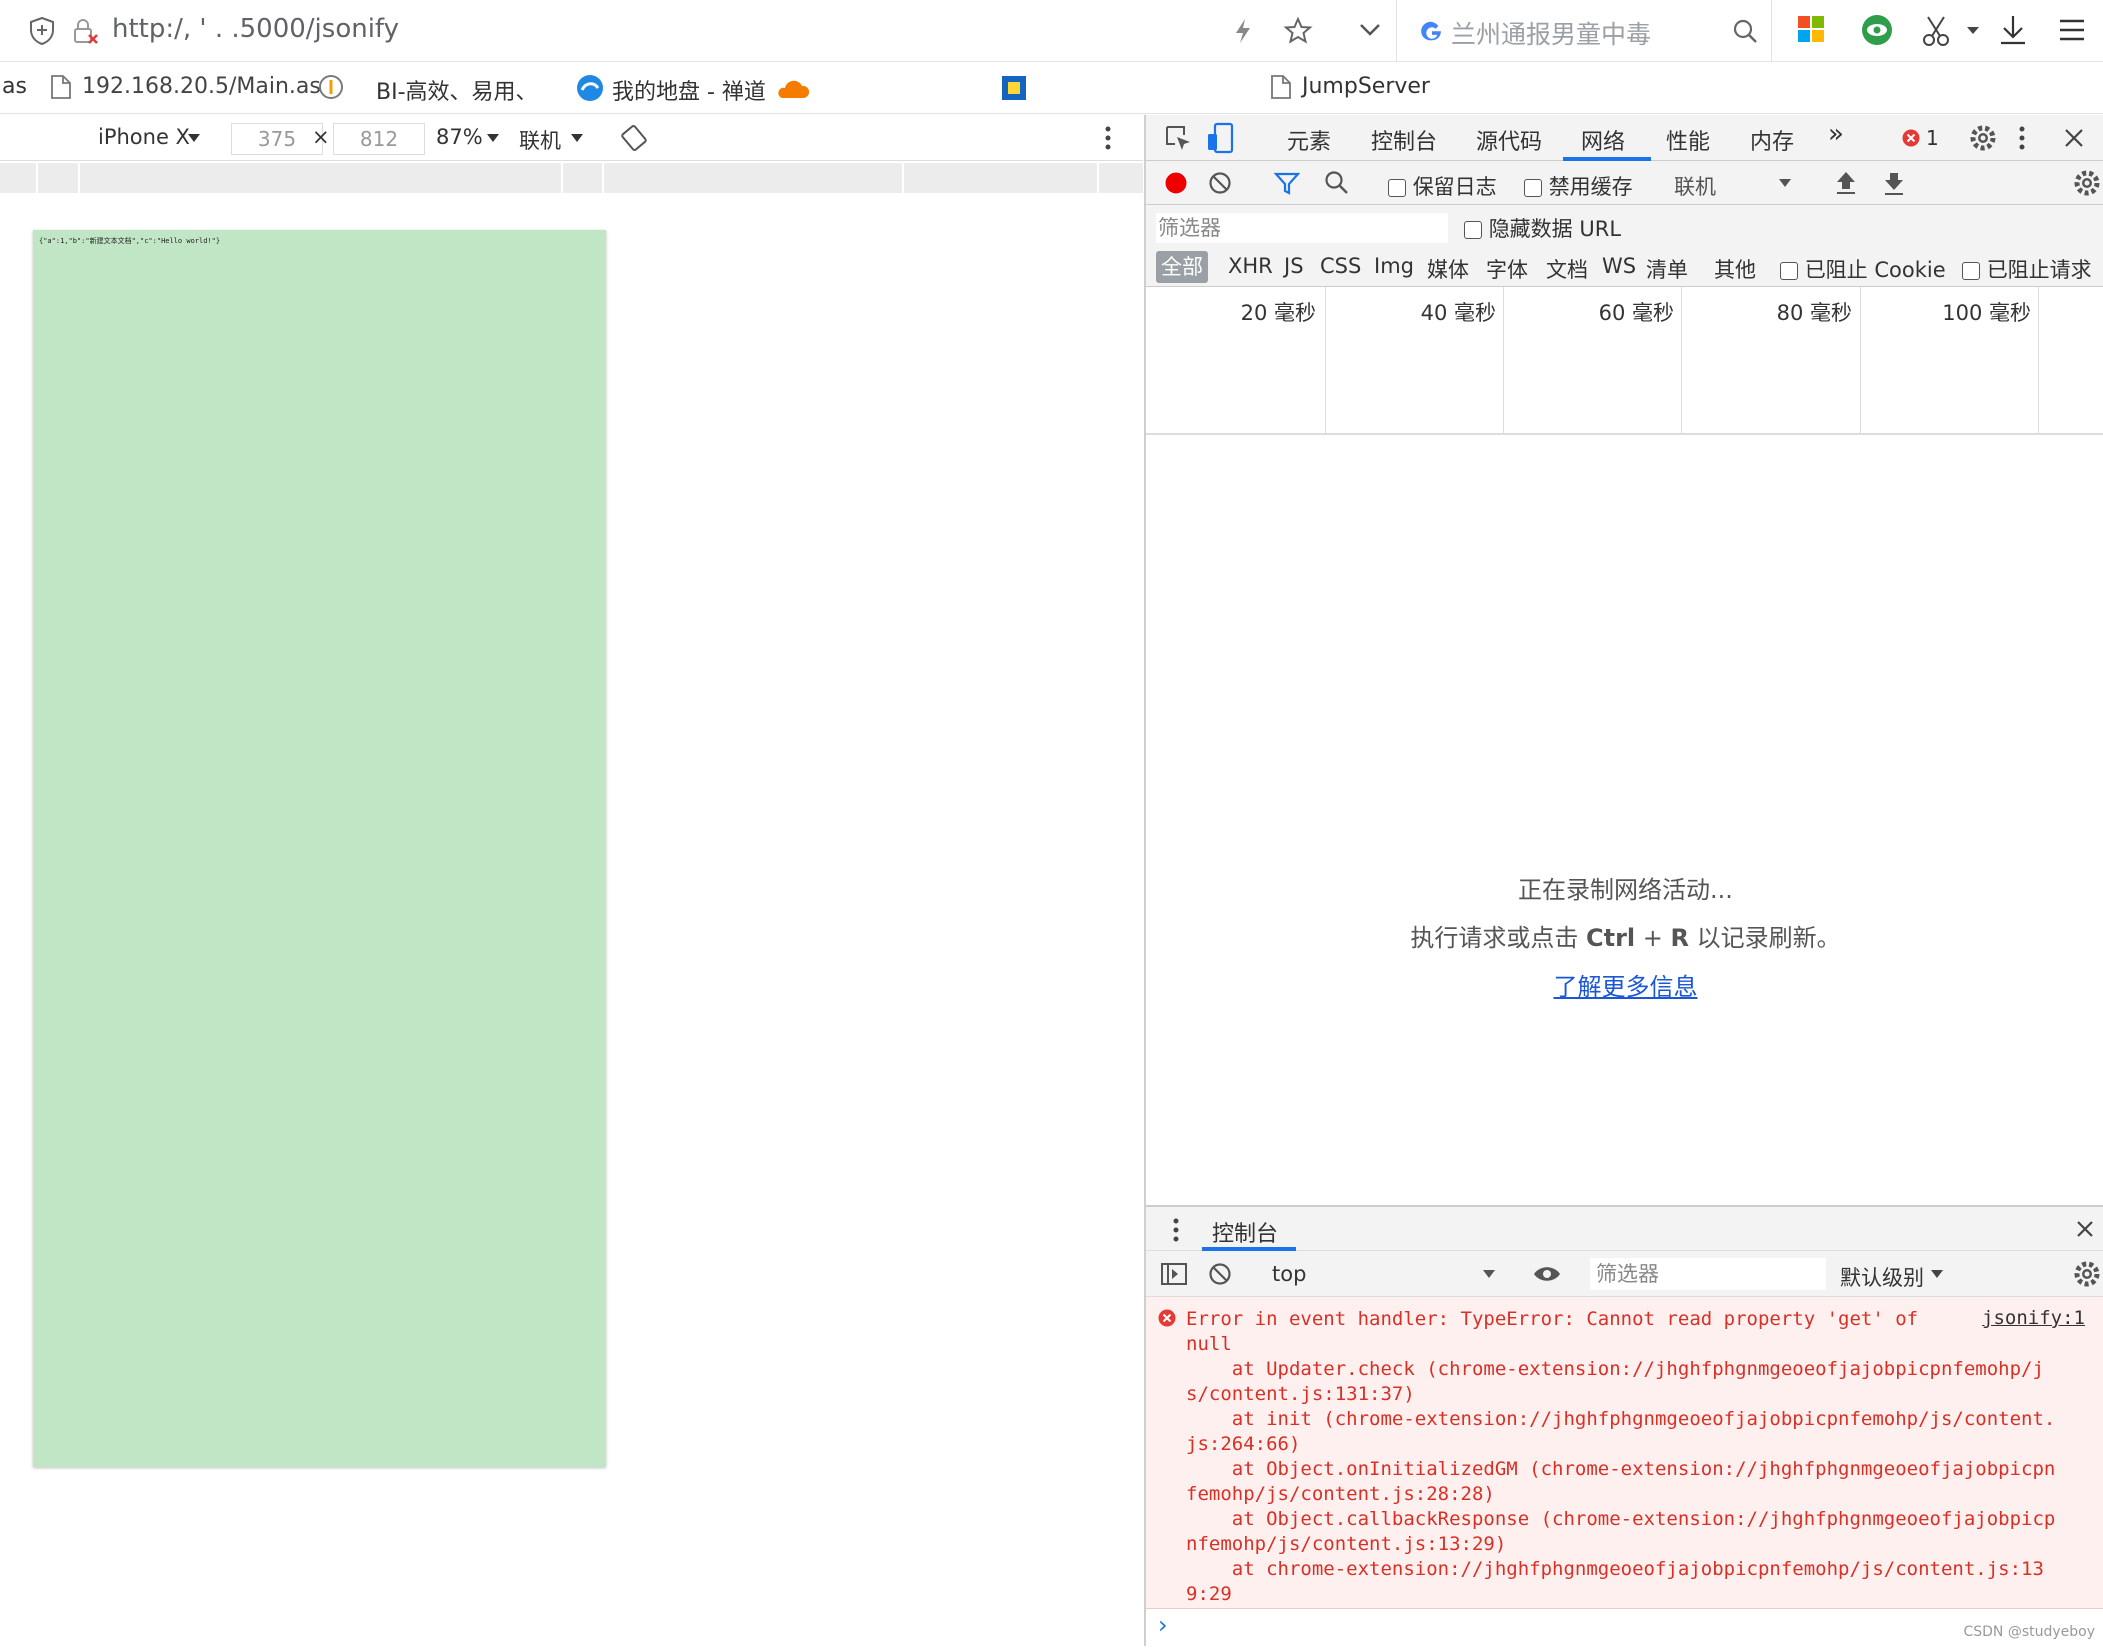 The height and width of the screenshot is (1648, 2103). What do you see at coordinates (1287, 183) in the screenshot?
I see `filter-icon` at bounding box center [1287, 183].